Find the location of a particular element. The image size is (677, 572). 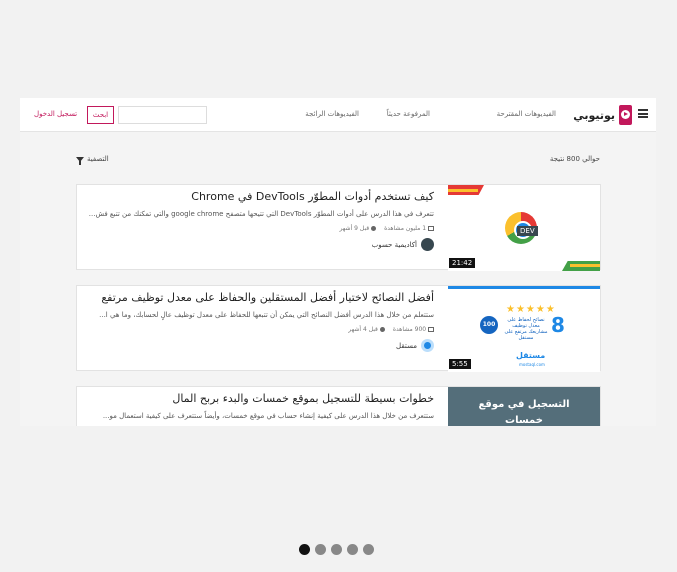

logo-text: يوتيوبي is located at coordinates (594, 115).